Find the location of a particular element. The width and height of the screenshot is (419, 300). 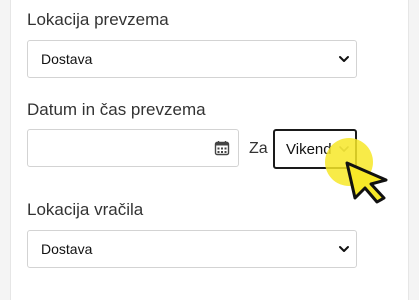

pickup-location-value: Dostava is located at coordinates (67, 59).